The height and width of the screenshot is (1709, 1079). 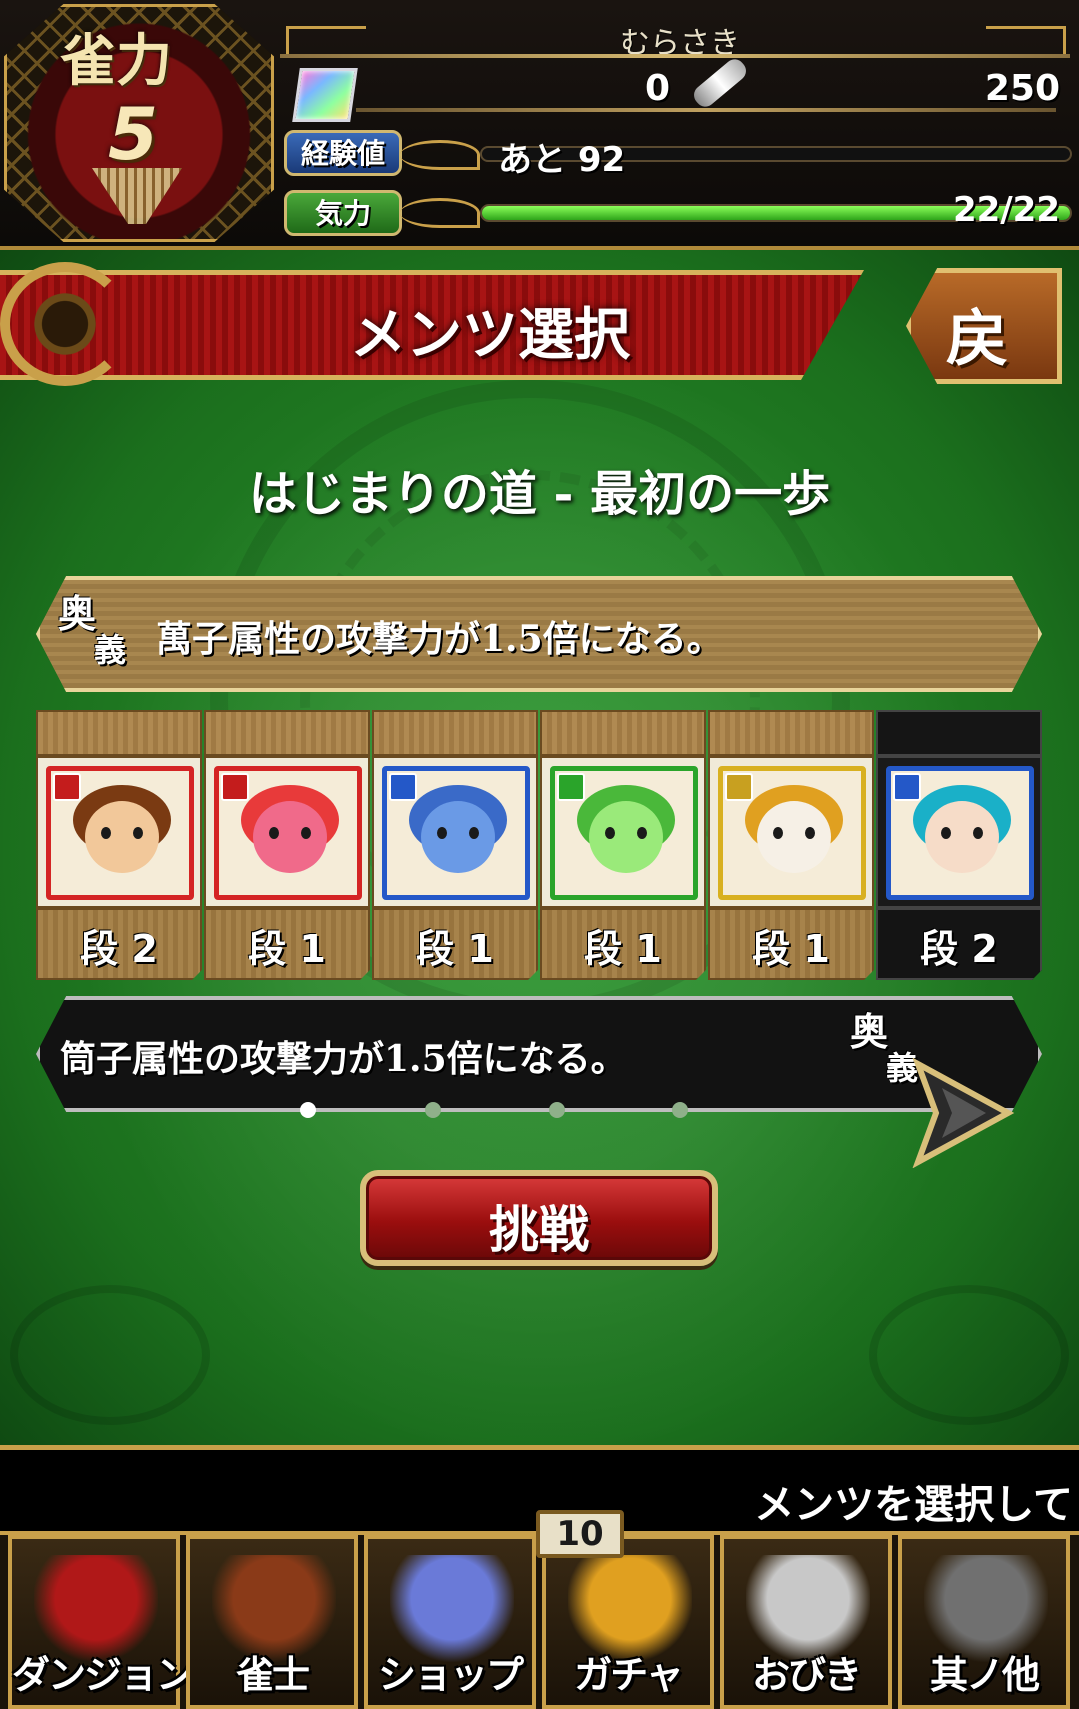 I want to click on exp-remaining: あと 92, so click(x=562, y=160).